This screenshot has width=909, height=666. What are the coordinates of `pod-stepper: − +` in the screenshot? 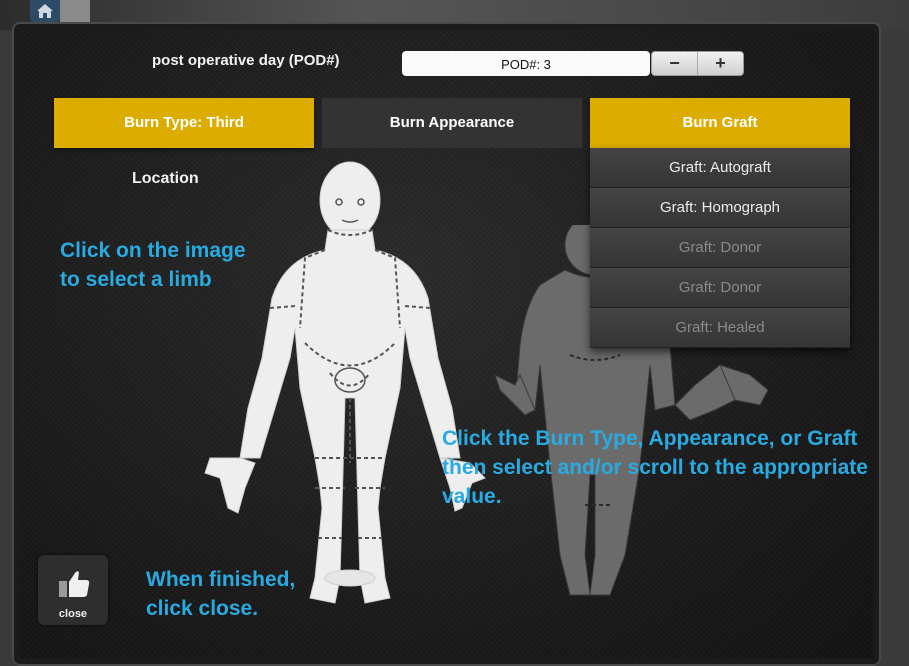 It's located at (697, 63).